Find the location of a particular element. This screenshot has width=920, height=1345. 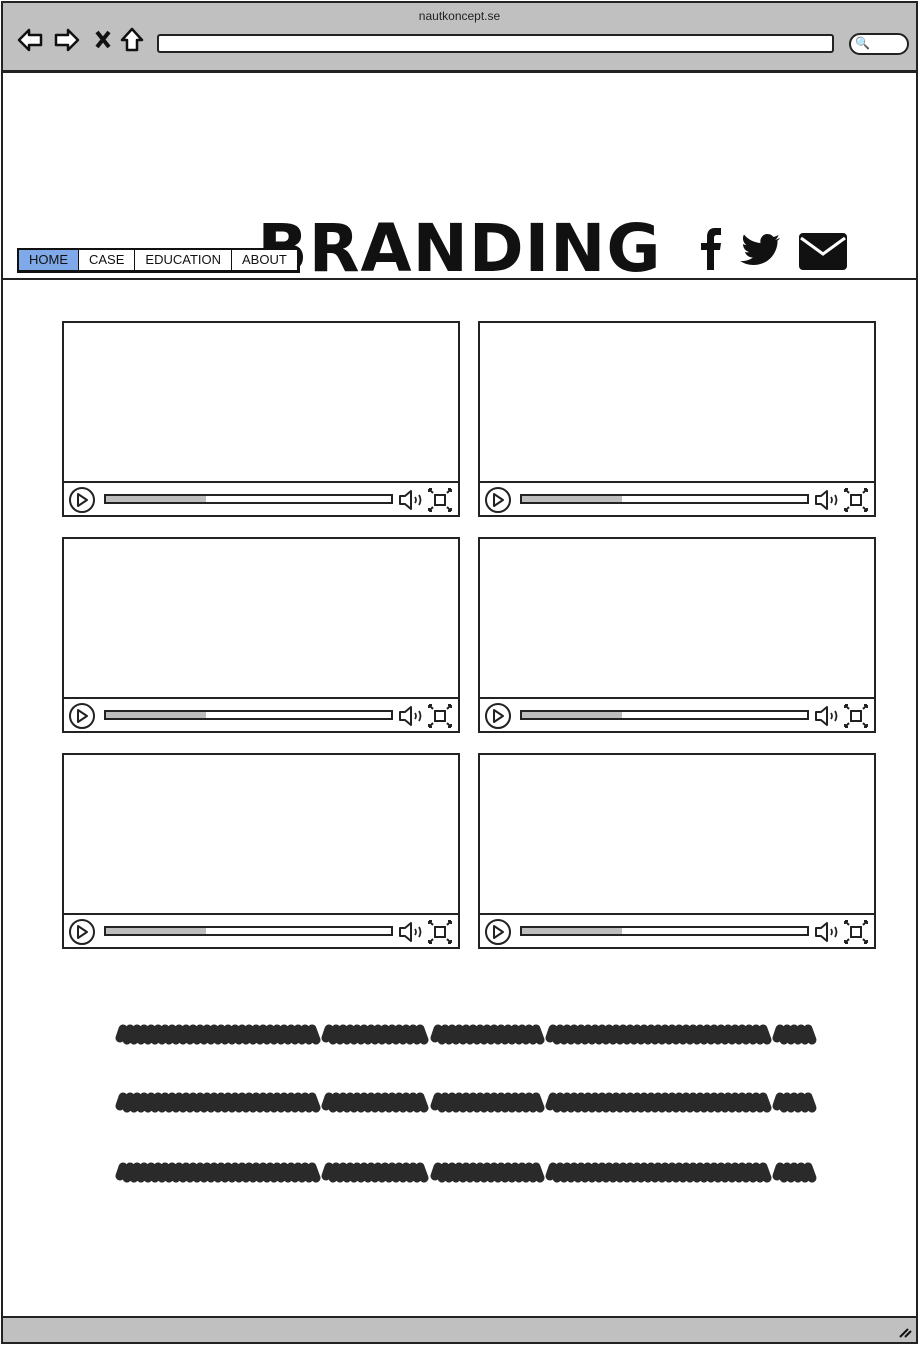

status-bar is located at coordinates (459, 1330).